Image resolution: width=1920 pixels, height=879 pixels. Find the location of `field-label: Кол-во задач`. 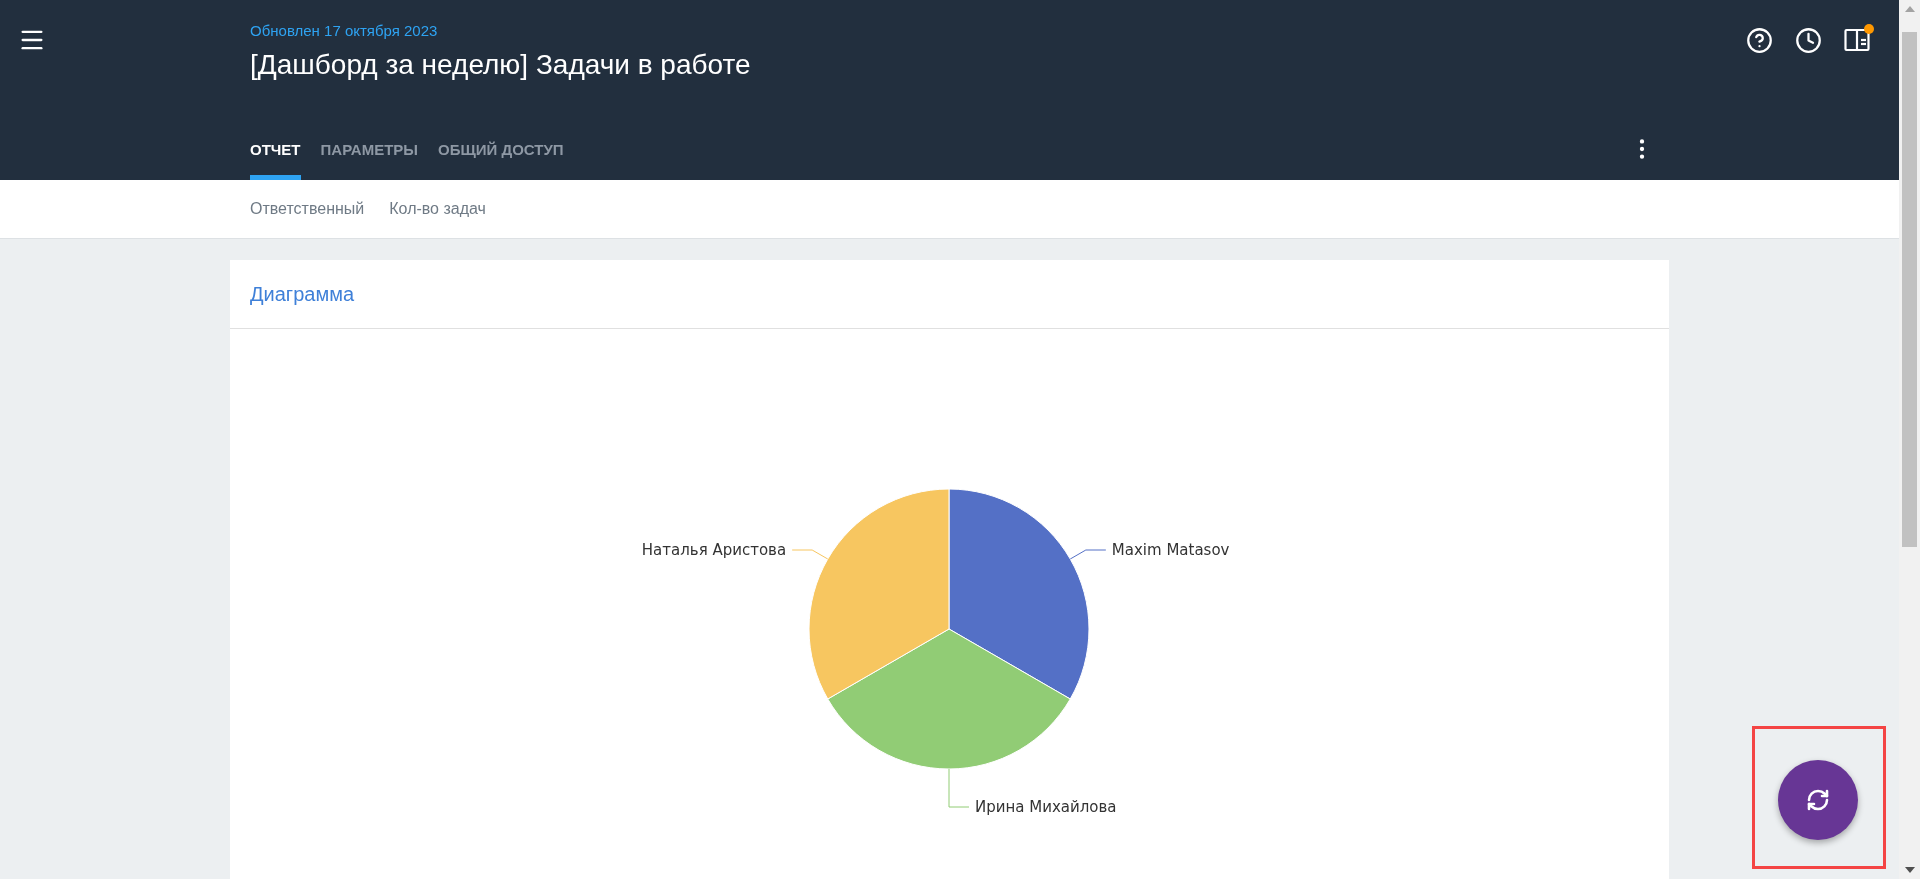

field-label: Кол-во задач is located at coordinates (437, 209).